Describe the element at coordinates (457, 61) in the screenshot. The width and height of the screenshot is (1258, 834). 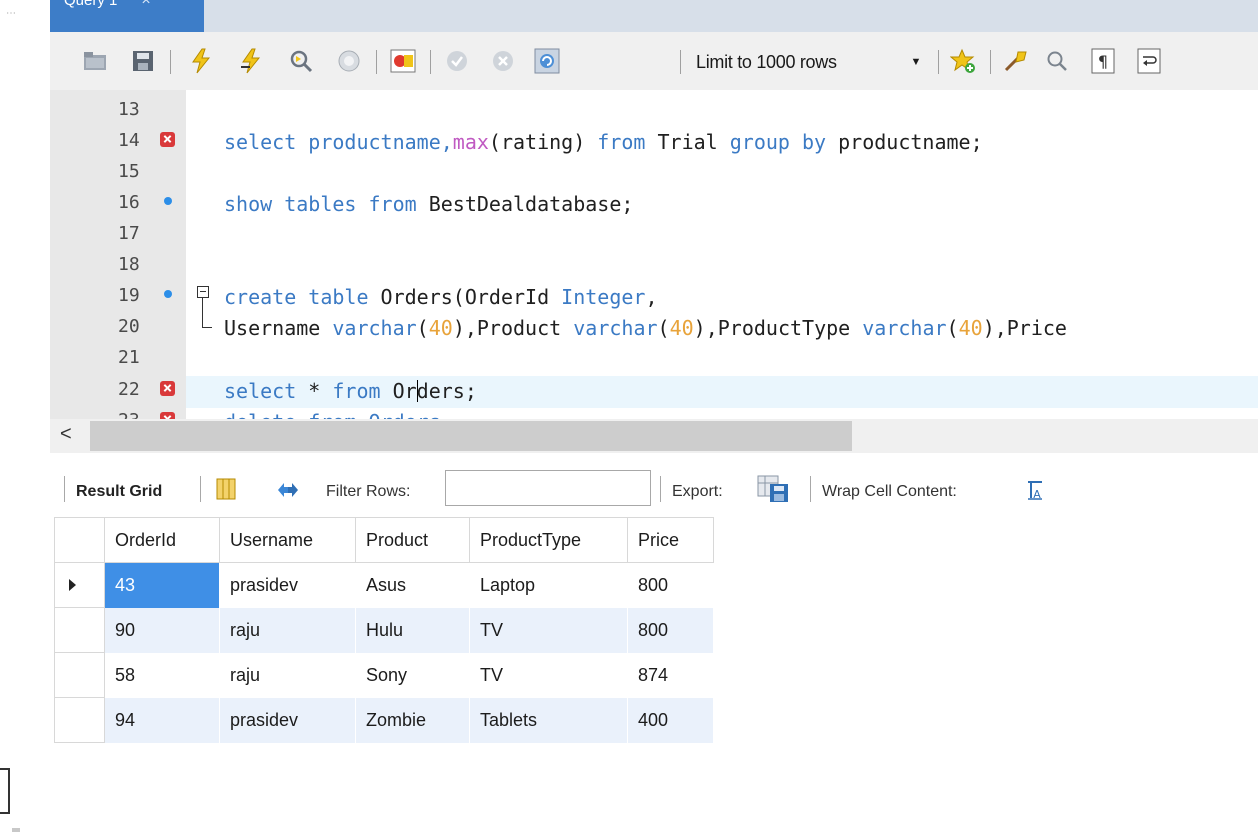
I see `commit-icon` at that location.